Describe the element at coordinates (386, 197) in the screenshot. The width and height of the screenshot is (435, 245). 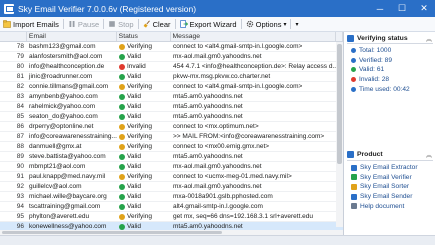
I see `product-label: Sky Email Sender` at that location.